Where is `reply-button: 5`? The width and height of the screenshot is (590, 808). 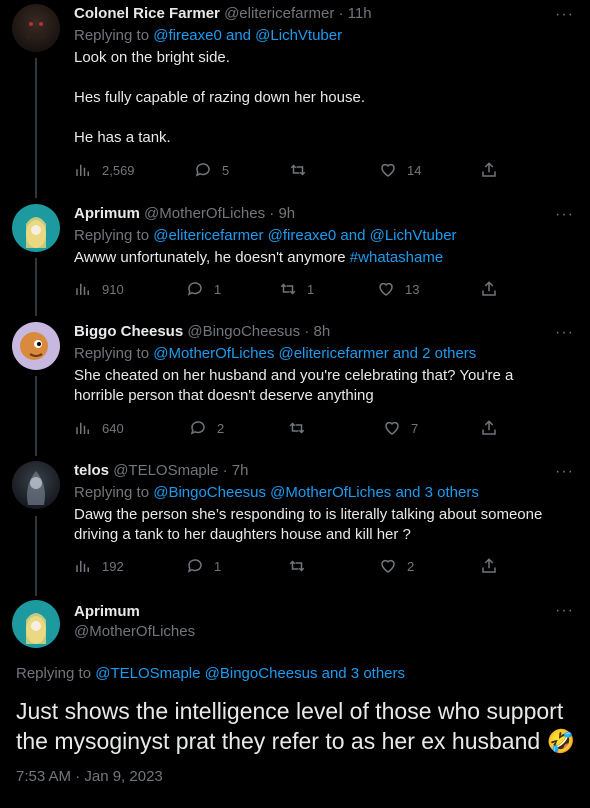
reply-button: 5 is located at coordinates (211, 170).